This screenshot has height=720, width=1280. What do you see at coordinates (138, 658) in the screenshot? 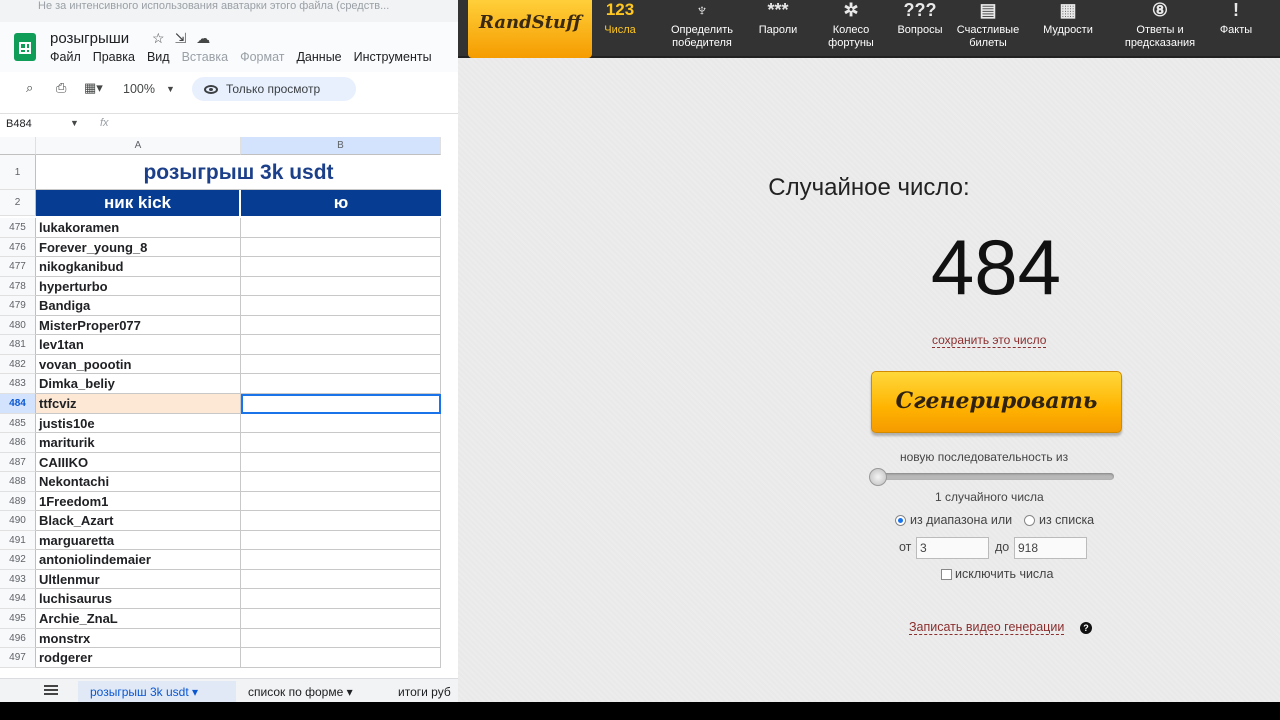
I see `table-cell-nick: rodgerer` at bounding box center [138, 658].